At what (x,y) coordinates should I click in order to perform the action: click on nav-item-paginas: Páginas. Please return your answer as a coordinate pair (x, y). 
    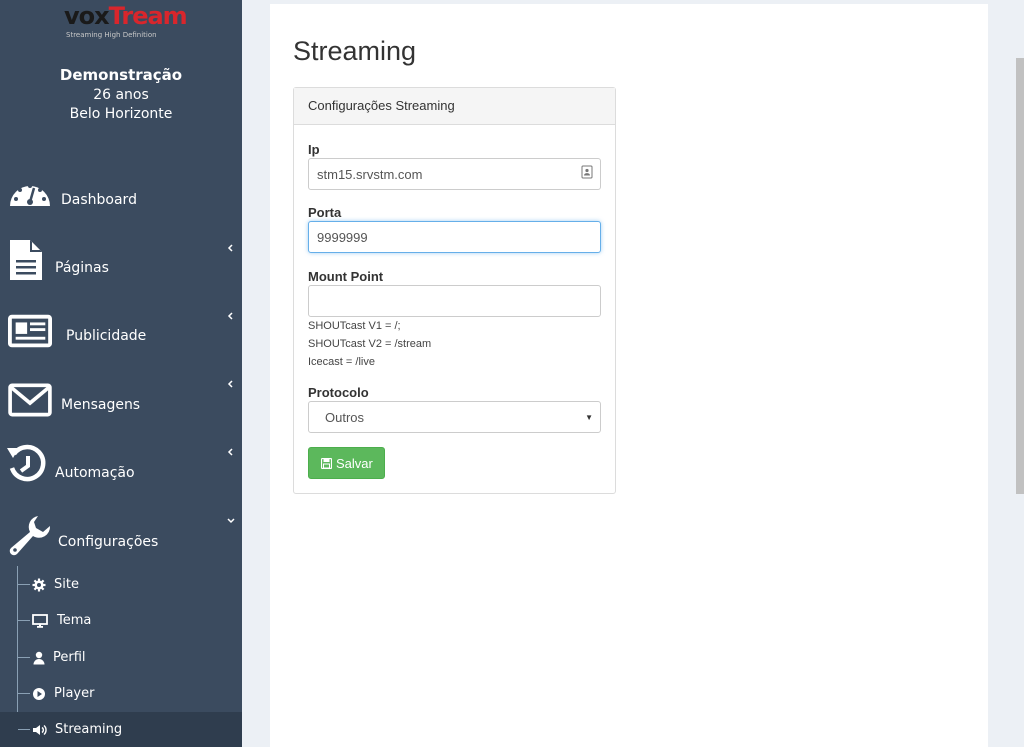
    Looking at the image, I should click on (121, 268).